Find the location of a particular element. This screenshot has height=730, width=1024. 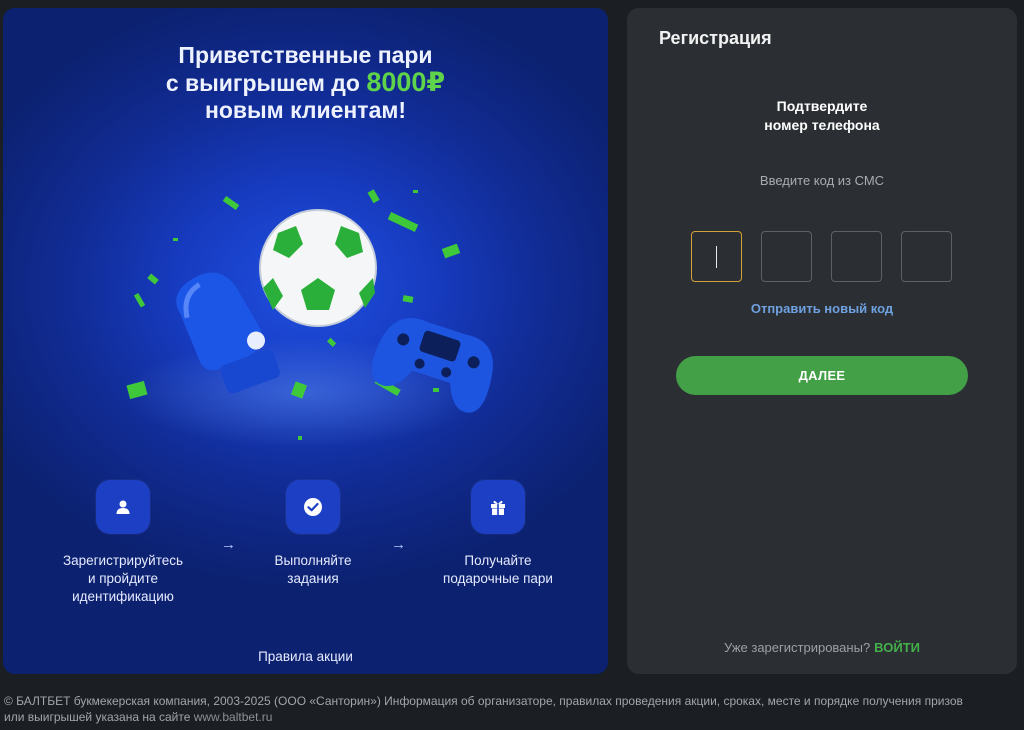

code-digit-3-input is located at coordinates (856, 256).